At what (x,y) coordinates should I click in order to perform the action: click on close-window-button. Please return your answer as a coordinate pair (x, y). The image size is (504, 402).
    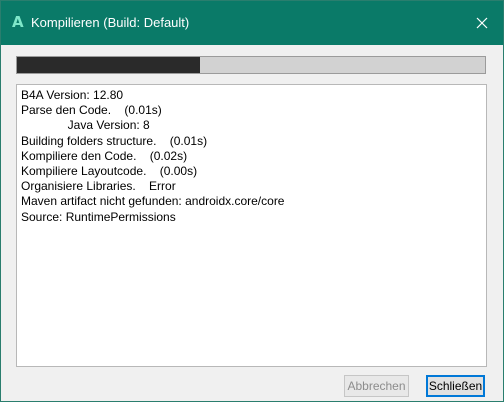
    Looking at the image, I should click on (482, 23).